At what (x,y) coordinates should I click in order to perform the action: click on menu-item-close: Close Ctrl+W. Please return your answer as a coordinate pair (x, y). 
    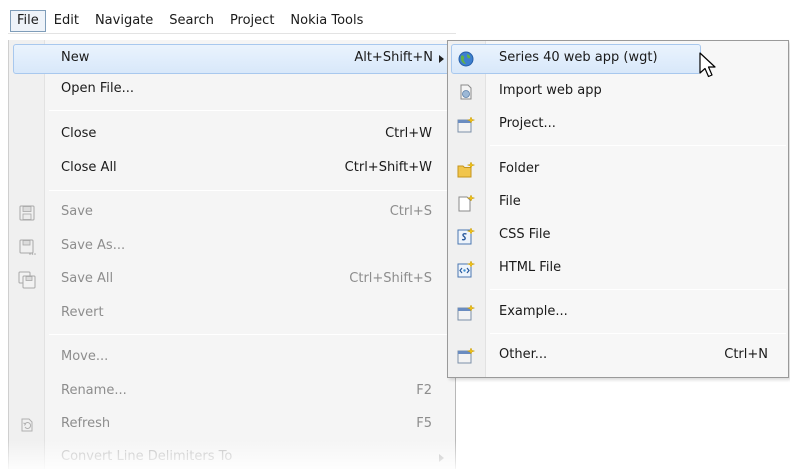
    Looking at the image, I should click on (232, 135).